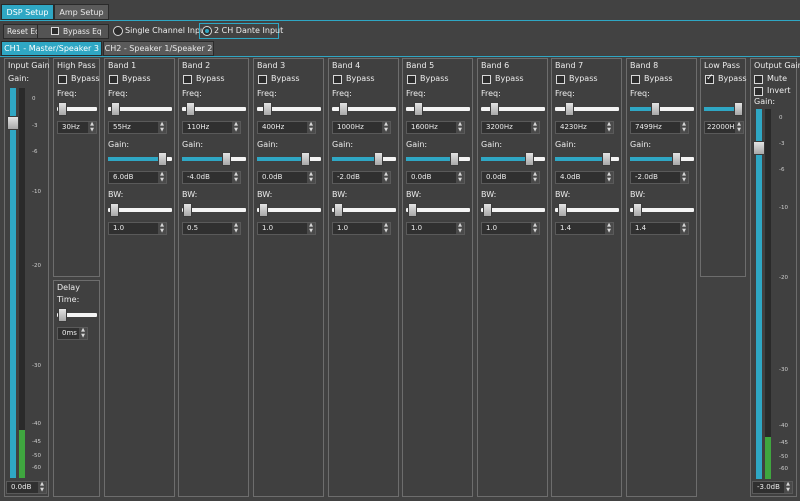  Describe the element at coordinates (659, 228) in the screenshot. I see `band-bw-field: 1.4 ▲ ▼` at that location.